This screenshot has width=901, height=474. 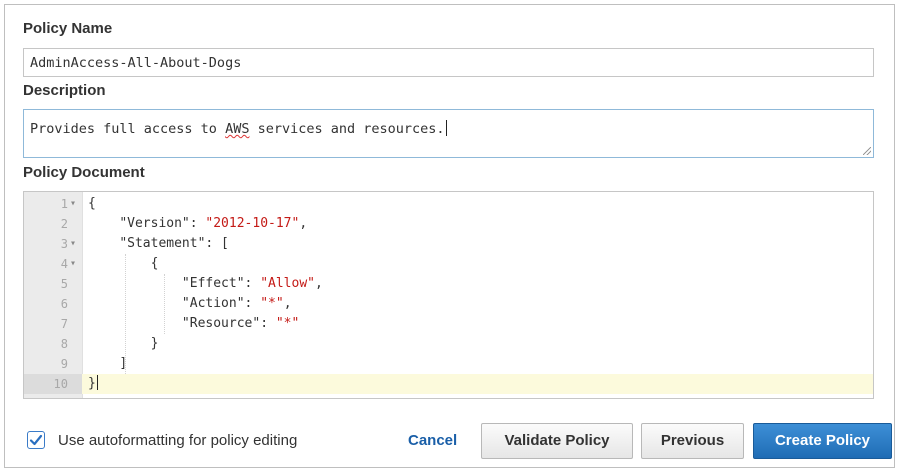 What do you see at coordinates (174, 243) in the screenshot?
I see `code-line: "Statement": [` at bounding box center [174, 243].